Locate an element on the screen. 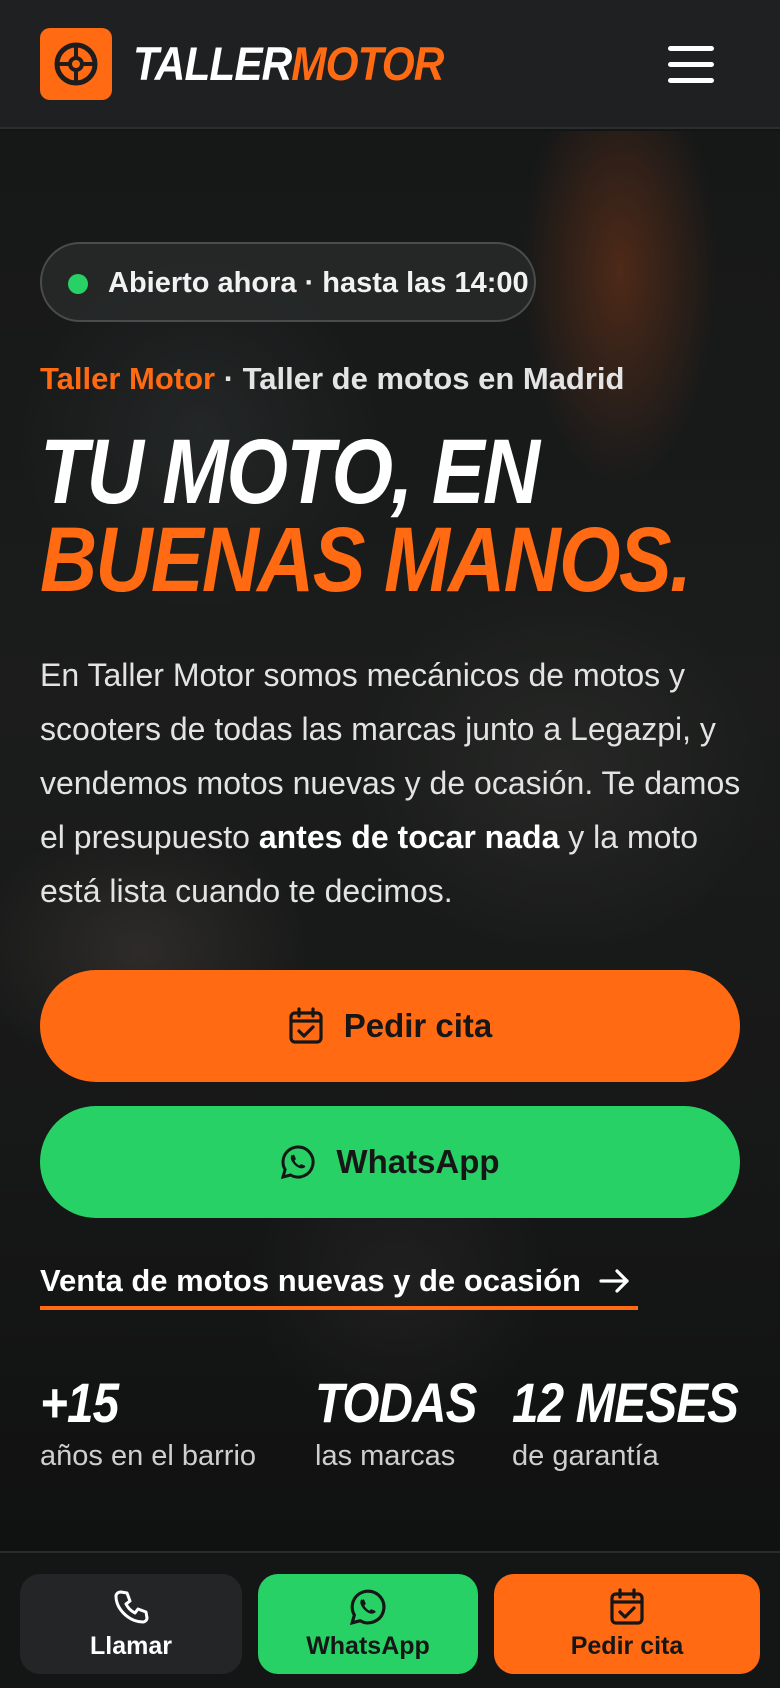 Image resolution: width=780 pixels, height=1688 pixels. stat-caption: de garantía is located at coordinates (585, 1456).